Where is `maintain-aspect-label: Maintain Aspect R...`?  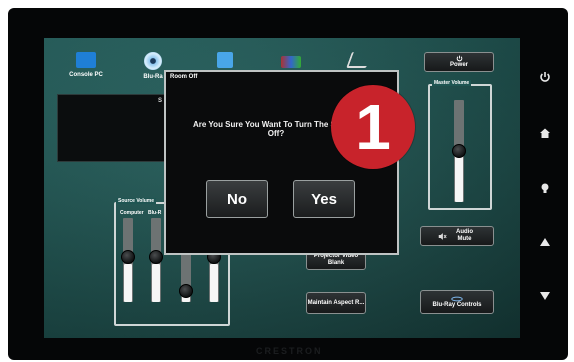
maintain-aspect-label: Maintain Aspect R... is located at coordinates (336, 302).